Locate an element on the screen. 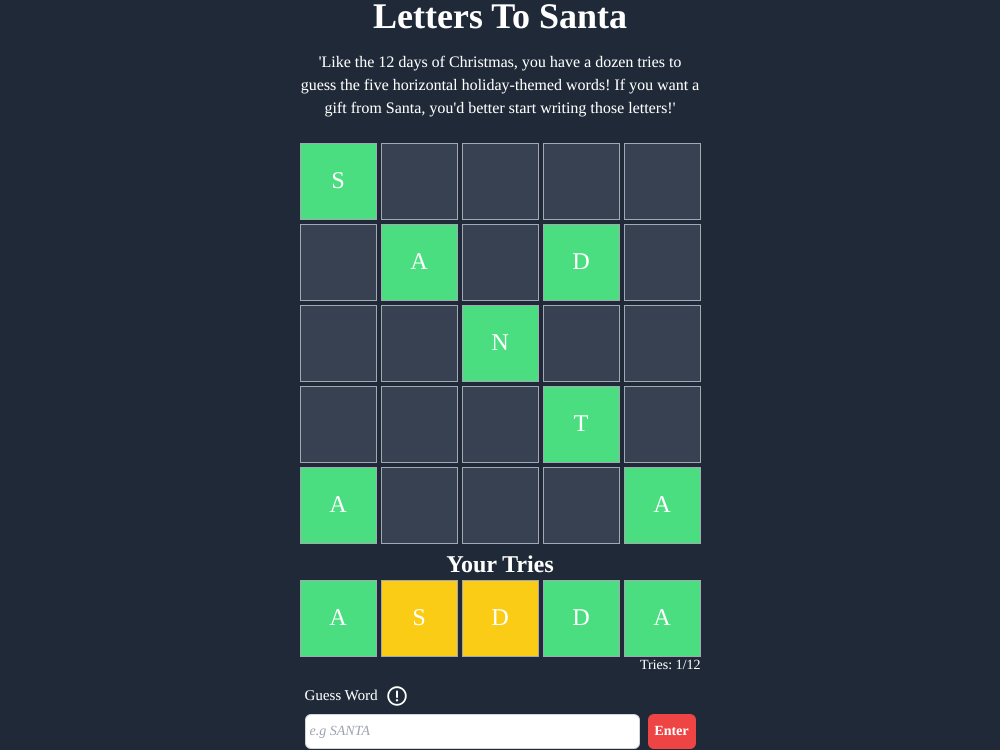 This screenshot has width=1000, height=750. tries-counter: Tries: 1/12 is located at coordinates (670, 666).